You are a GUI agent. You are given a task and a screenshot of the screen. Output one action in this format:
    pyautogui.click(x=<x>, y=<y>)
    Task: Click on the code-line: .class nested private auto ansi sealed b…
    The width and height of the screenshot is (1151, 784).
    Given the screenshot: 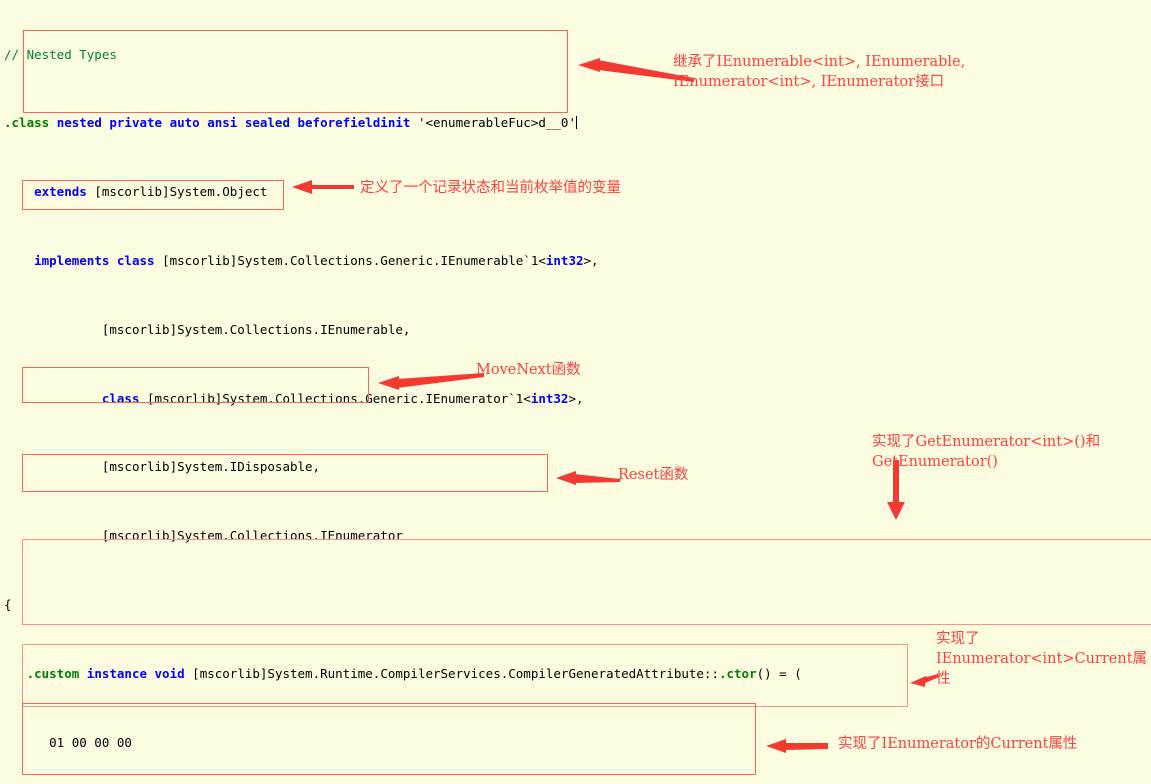 What is the action you would take?
    pyautogui.click(x=290, y=123)
    